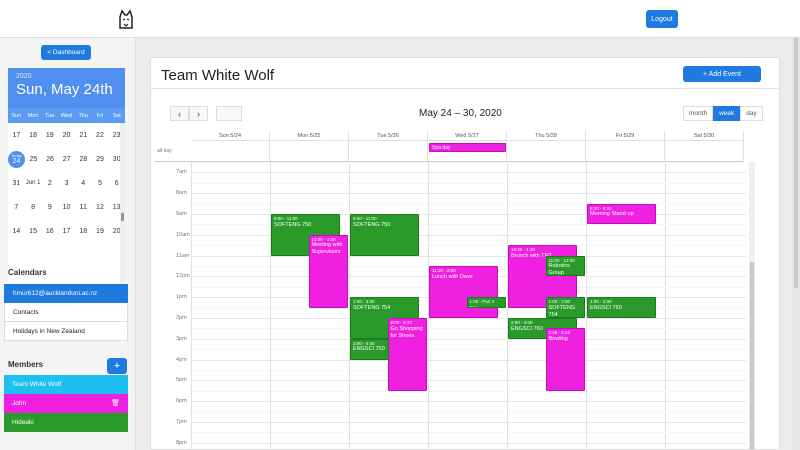 Image resolution: width=800 pixels, height=450 pixels. What do you see at coordinates (467, 147) in the screenshot?
I see `all-day-event: Spa day` at bounding box center [467, 147].